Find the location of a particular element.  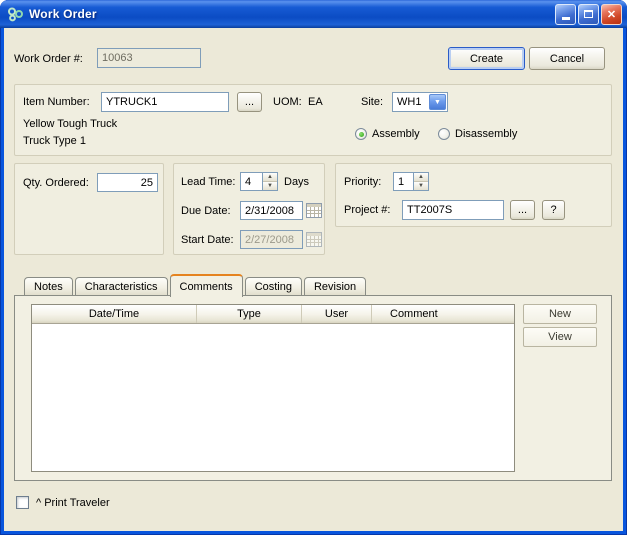

project-number-input: TT2007S is located at coordinates (453, 210).